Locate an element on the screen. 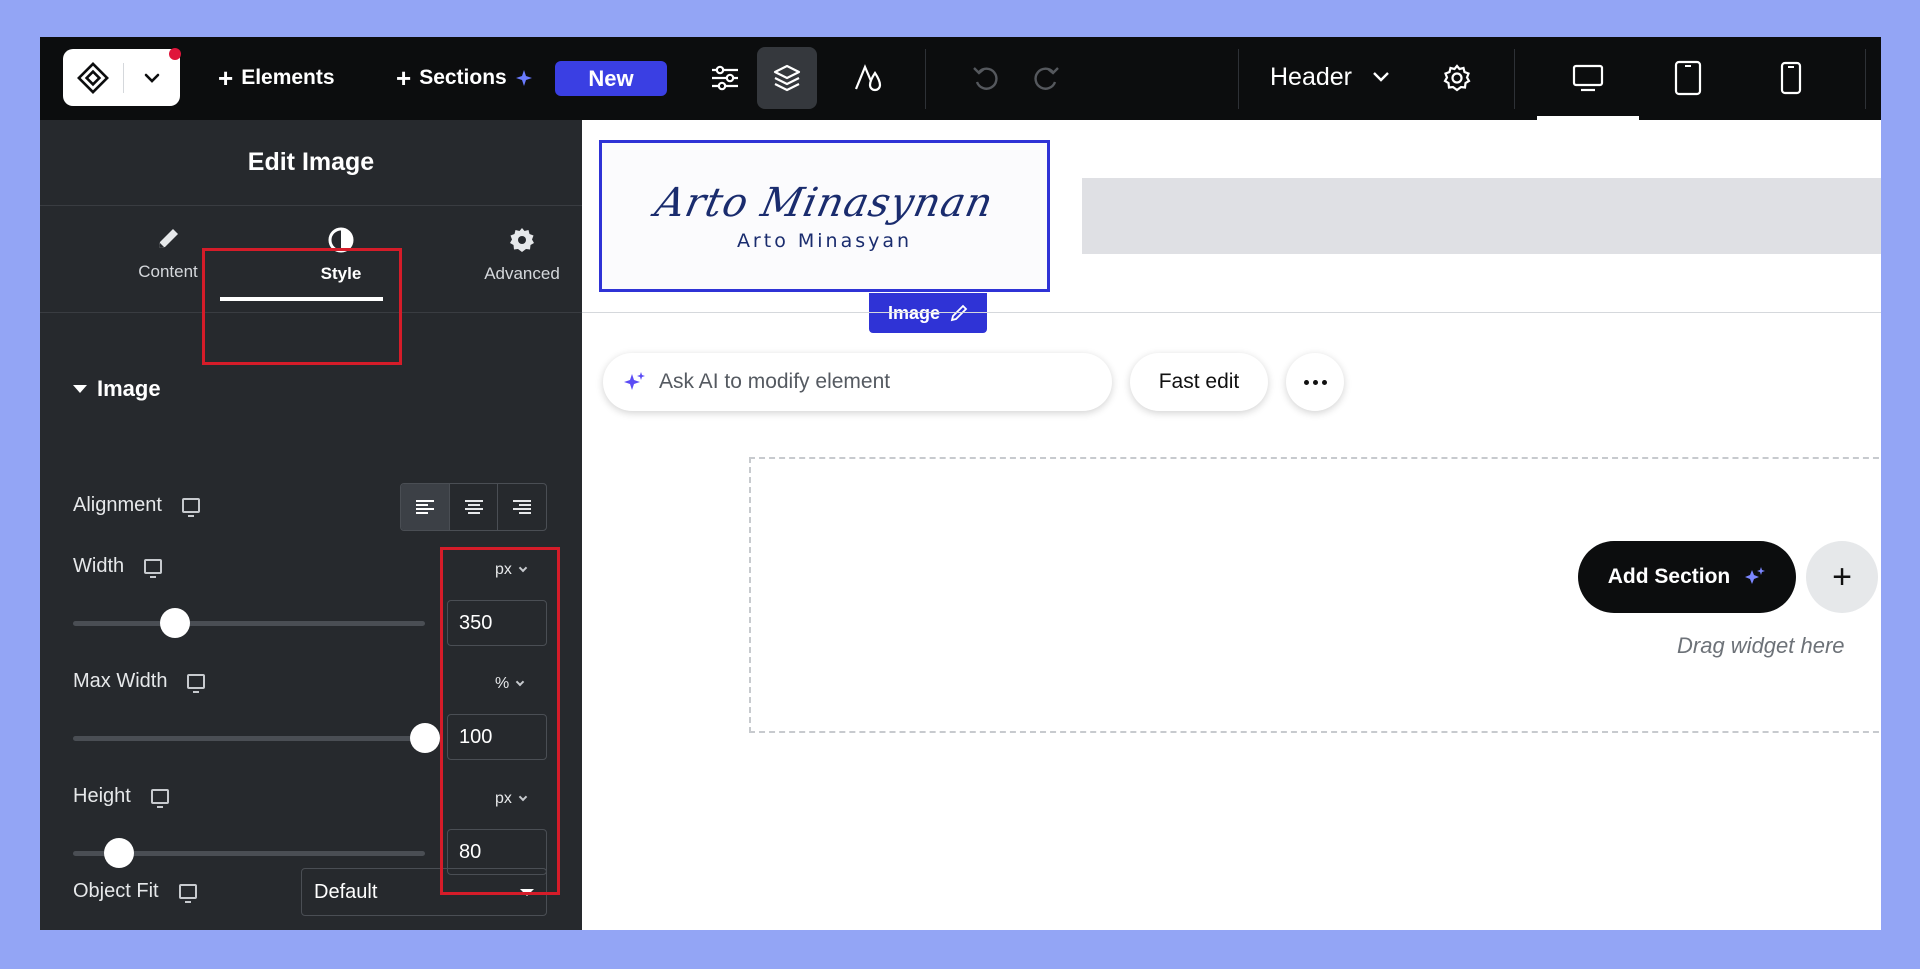 This screenshot has width=1920, height=969. notification-dot is located at coordinates (175, 54).